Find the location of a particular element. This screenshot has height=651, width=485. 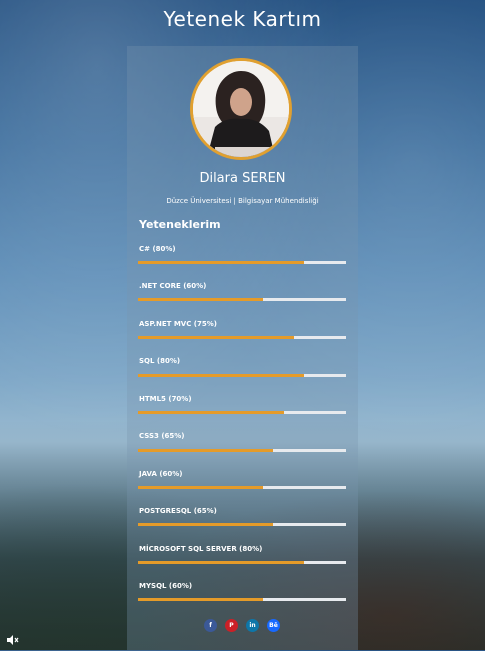

skill-label: MİCROSOFT SQL SERVER (80%) is located at coordinates (201, 549).